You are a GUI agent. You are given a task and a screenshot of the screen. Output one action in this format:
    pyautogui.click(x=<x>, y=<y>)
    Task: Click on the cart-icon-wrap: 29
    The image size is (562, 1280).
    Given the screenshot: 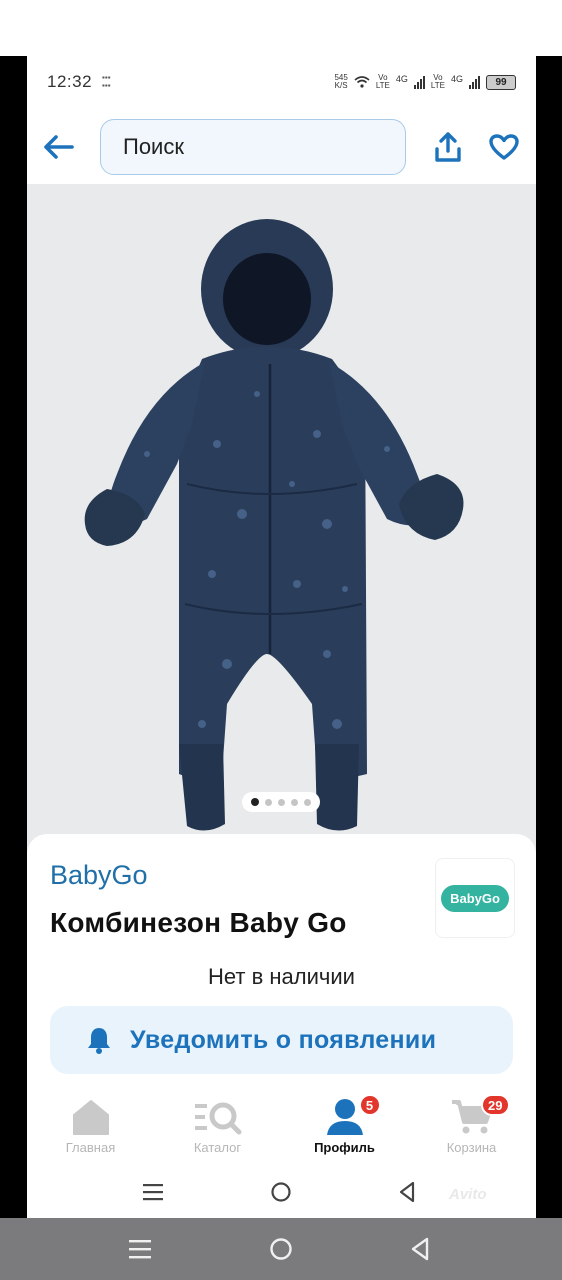 What is the action you would take?
    pyautogui.click(x=480, y=1116)
    